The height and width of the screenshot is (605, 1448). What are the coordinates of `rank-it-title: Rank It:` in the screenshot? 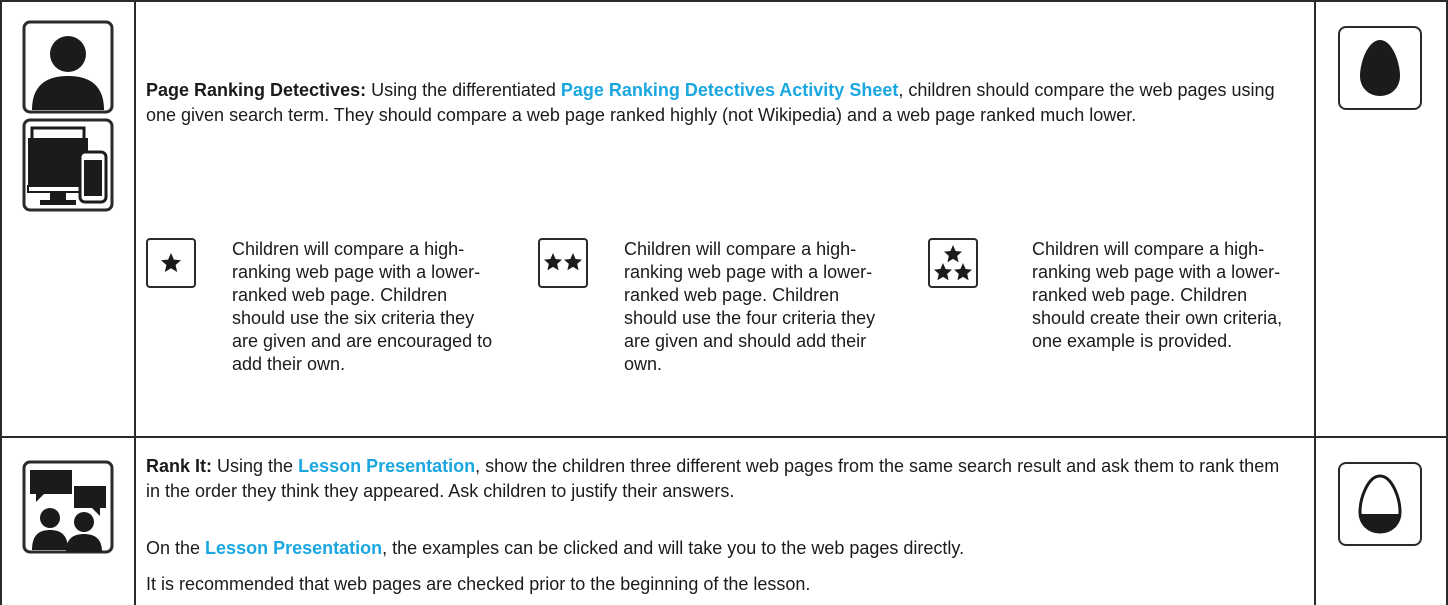 It's located at (179, 466).